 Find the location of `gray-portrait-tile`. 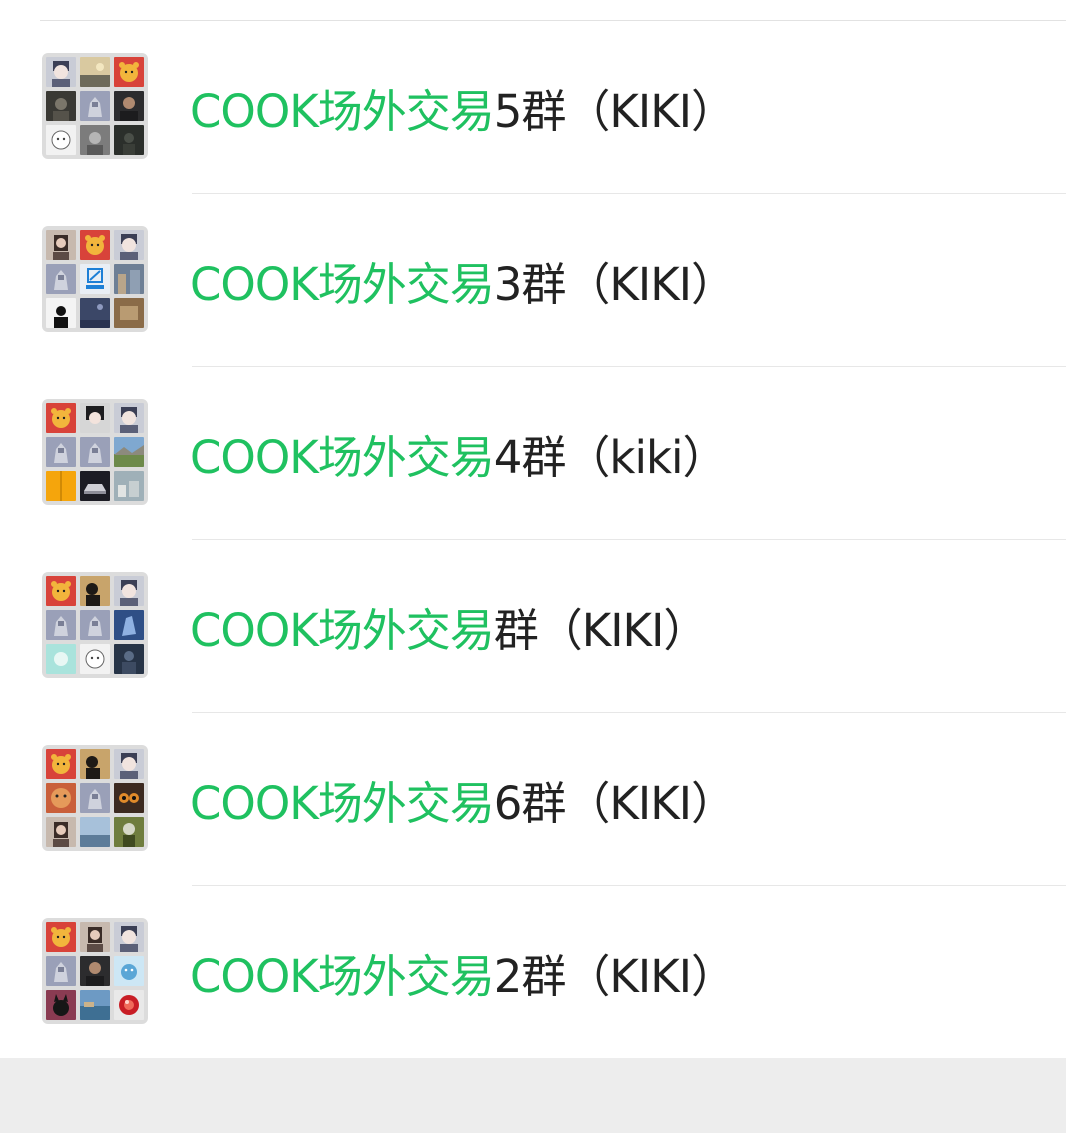

gray-portrait-tile is located at coordinates (95, 140).